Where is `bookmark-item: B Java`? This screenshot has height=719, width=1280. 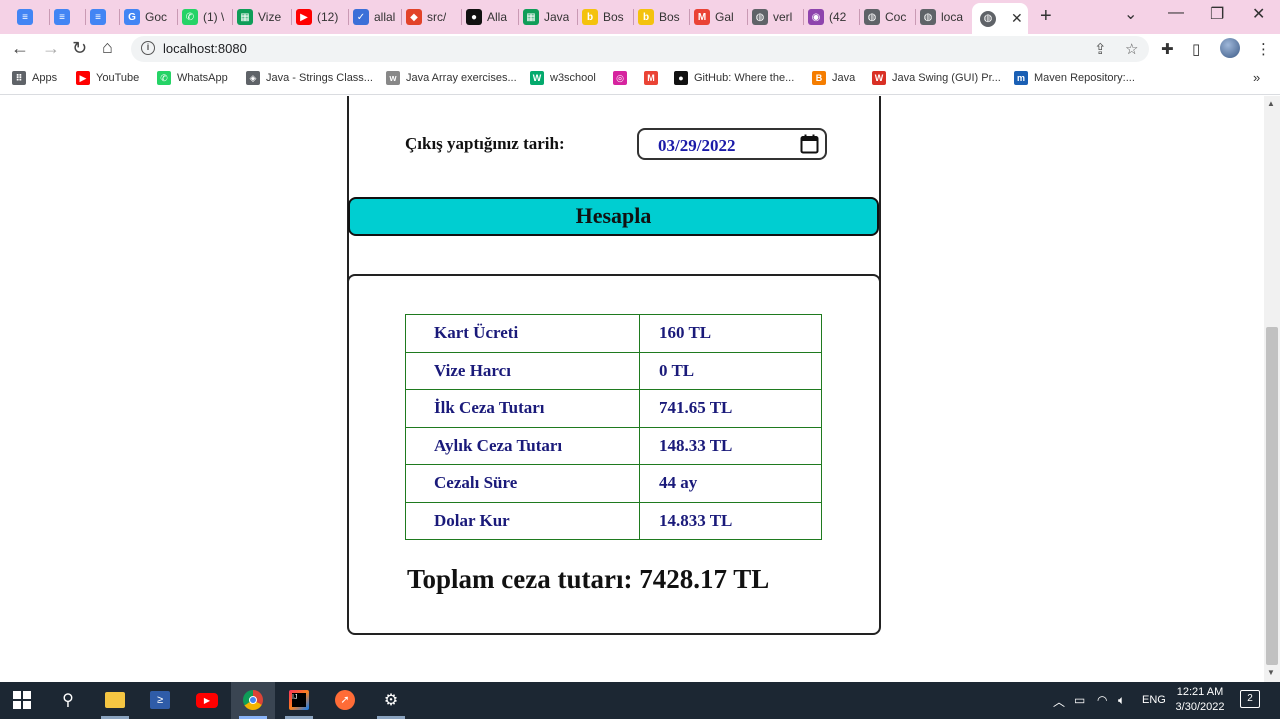
bookmark-item: B Java is located at coordinates (833, 78).